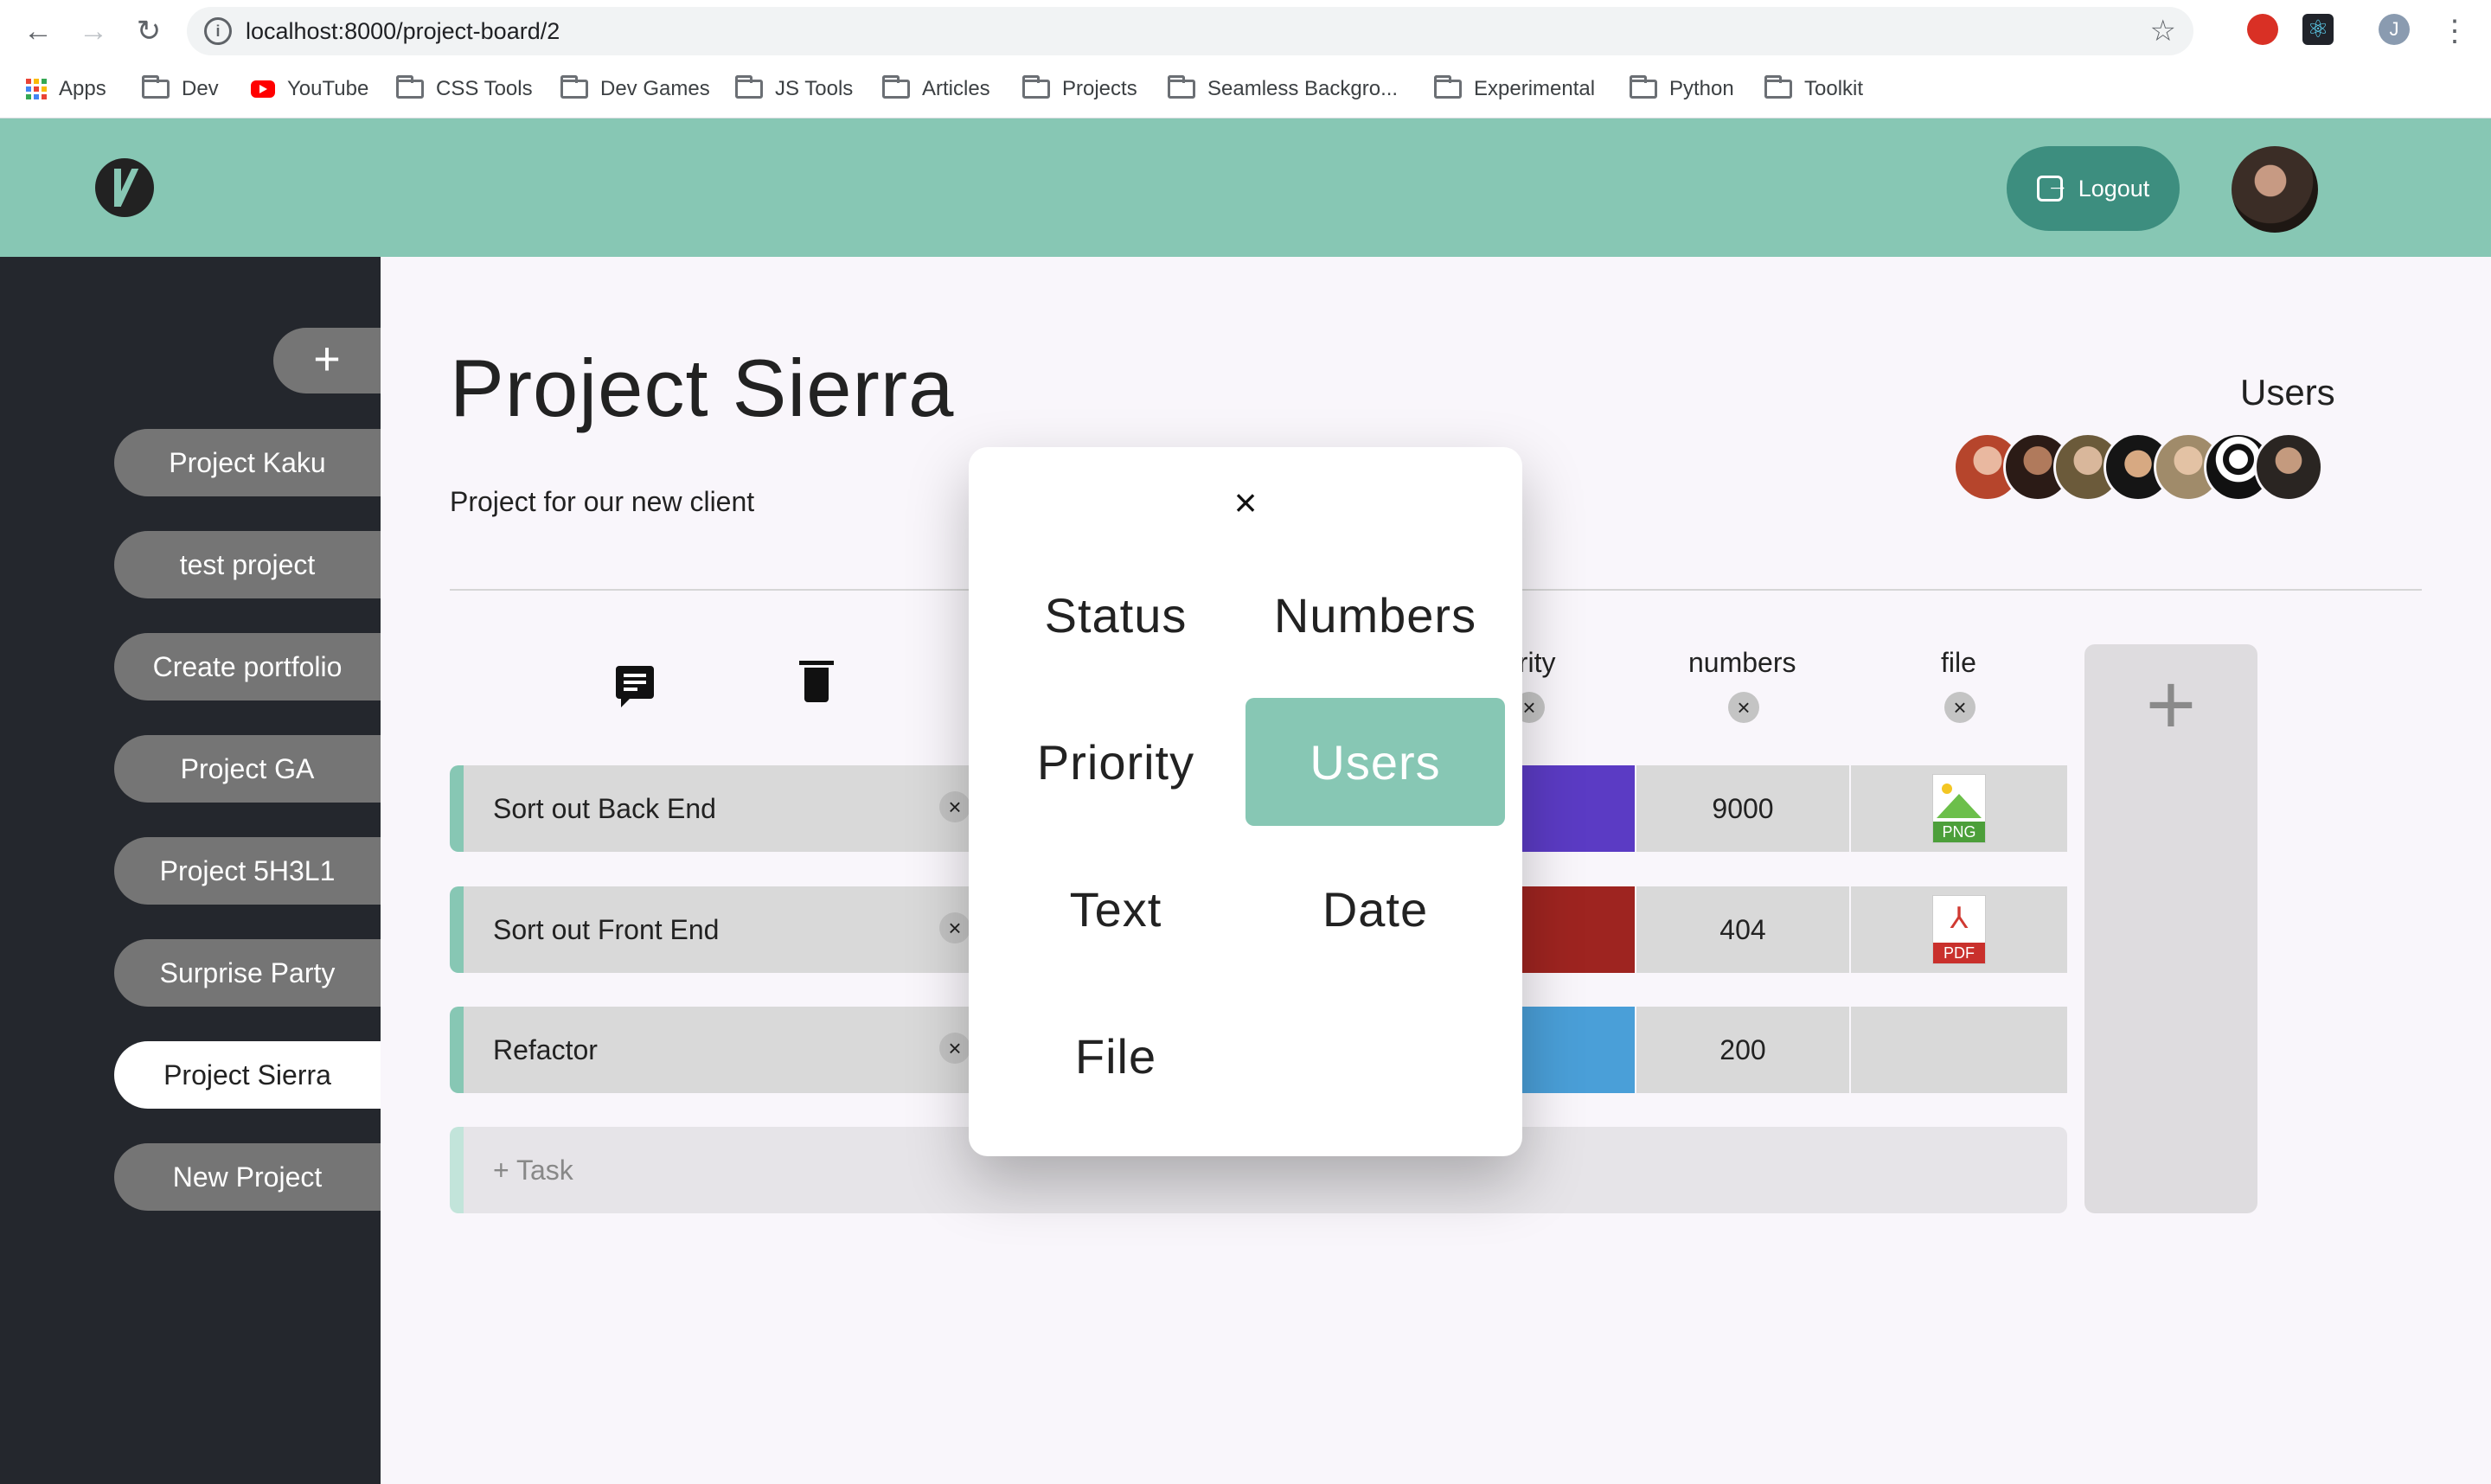  I want to click on bookmark-label: Dev, so click(201, 88).